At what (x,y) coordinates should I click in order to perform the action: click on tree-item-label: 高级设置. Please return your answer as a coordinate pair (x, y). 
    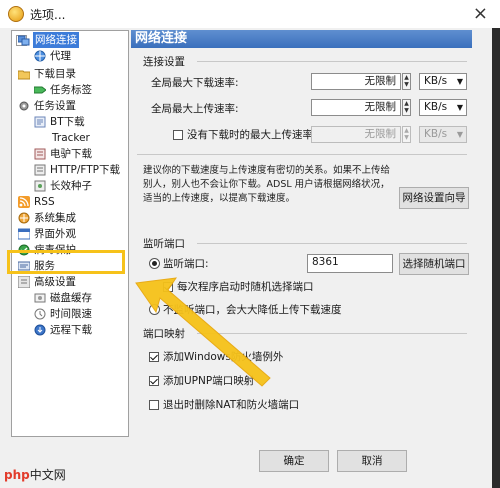
    Looking at the image, I should click on (55, 282).